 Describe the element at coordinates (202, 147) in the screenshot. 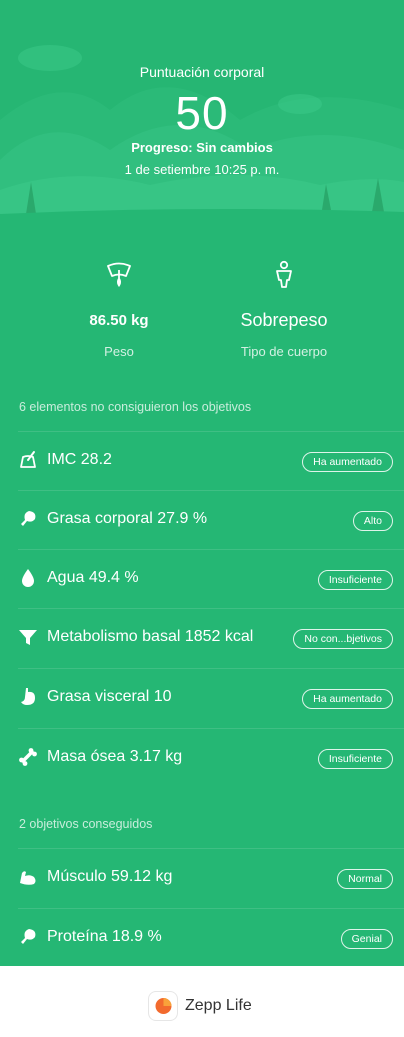

I see `progress-status: Progreso: Sin cambios` at that location.